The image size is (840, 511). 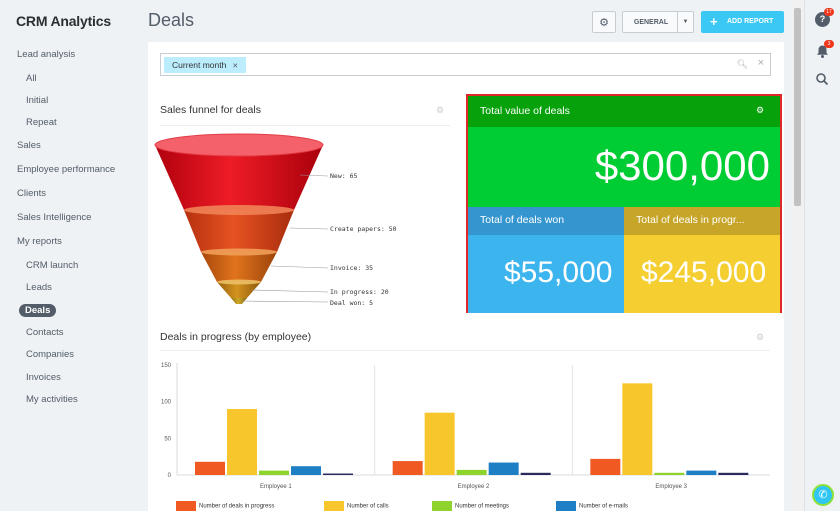 I want to click on filter-tag-current-month: Current month ✕, so click(x=205, y=65).